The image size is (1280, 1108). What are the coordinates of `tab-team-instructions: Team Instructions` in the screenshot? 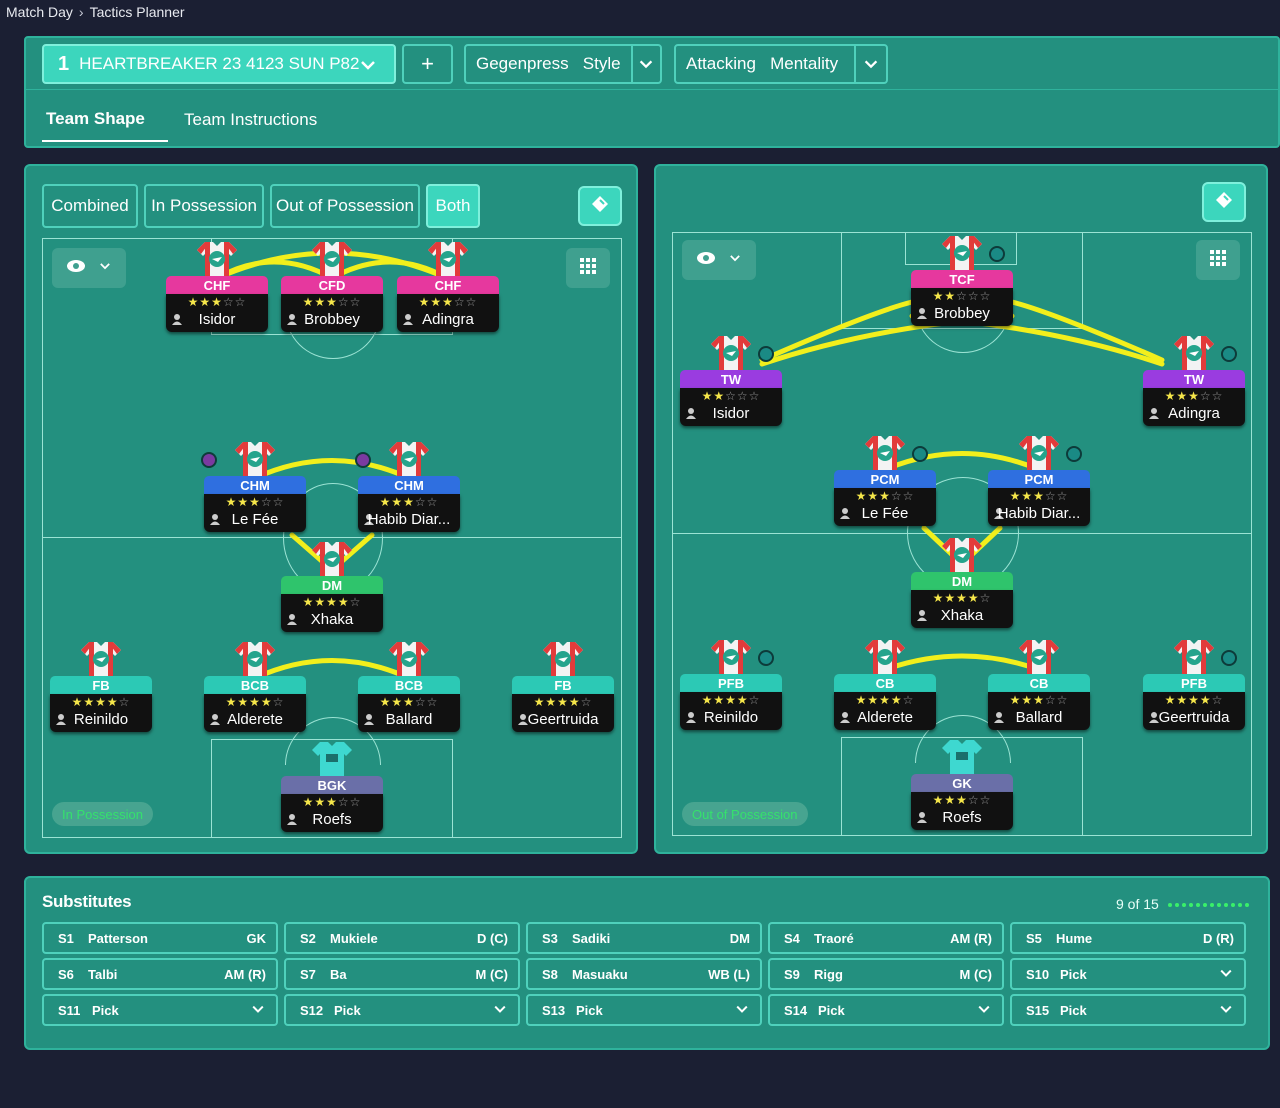 It's located at (250, 120).